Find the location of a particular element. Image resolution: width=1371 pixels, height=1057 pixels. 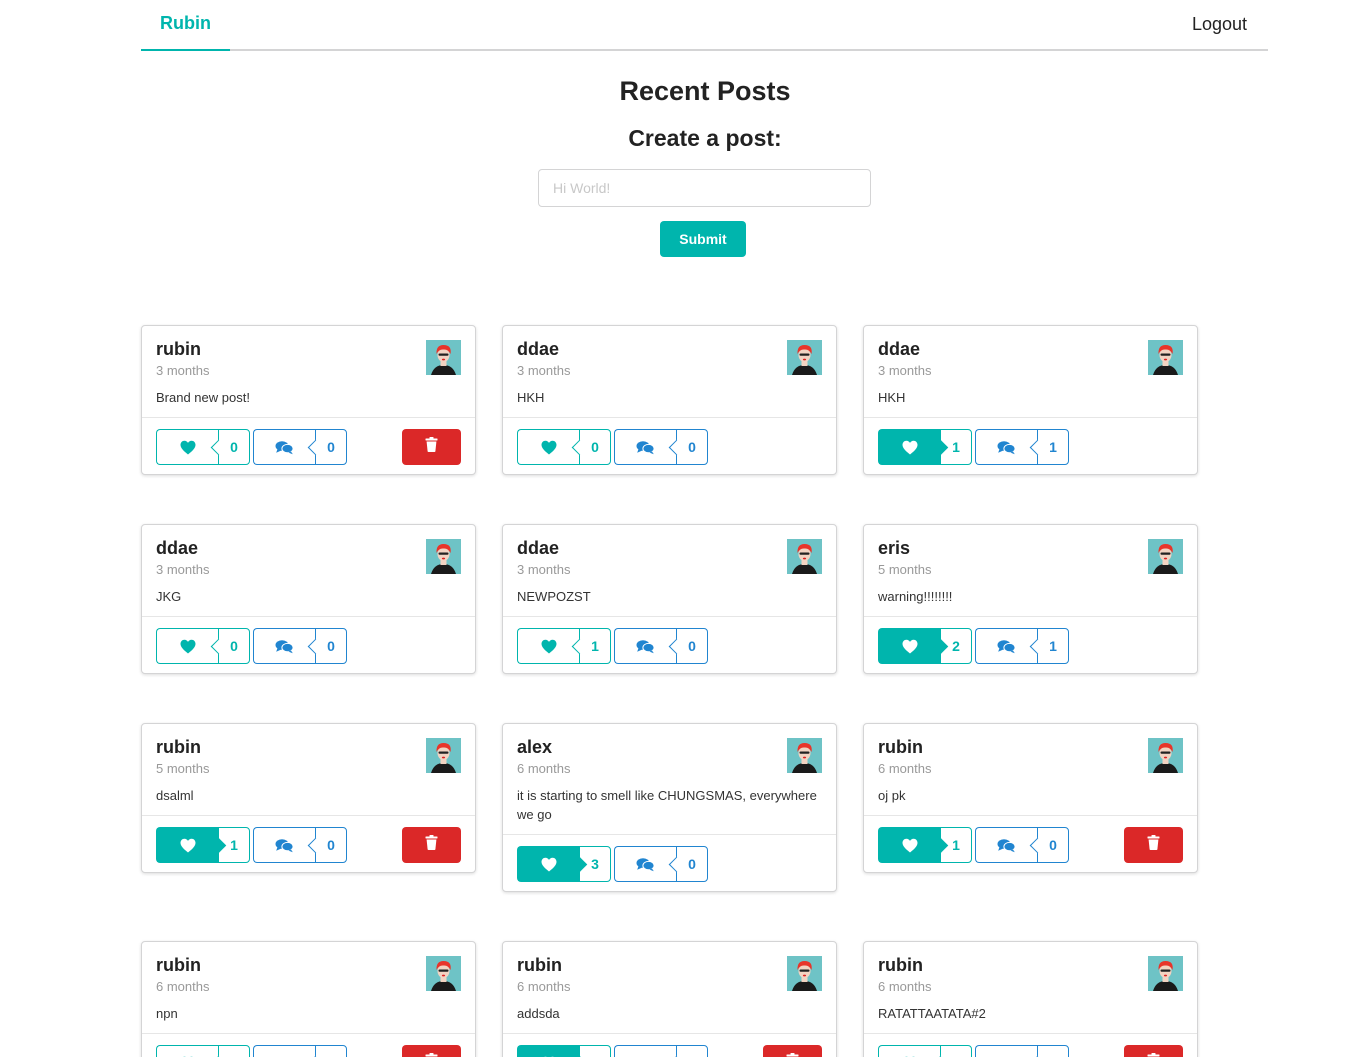

post-content: rubin 6 months oj pk is located at coordinates (1030, 769).